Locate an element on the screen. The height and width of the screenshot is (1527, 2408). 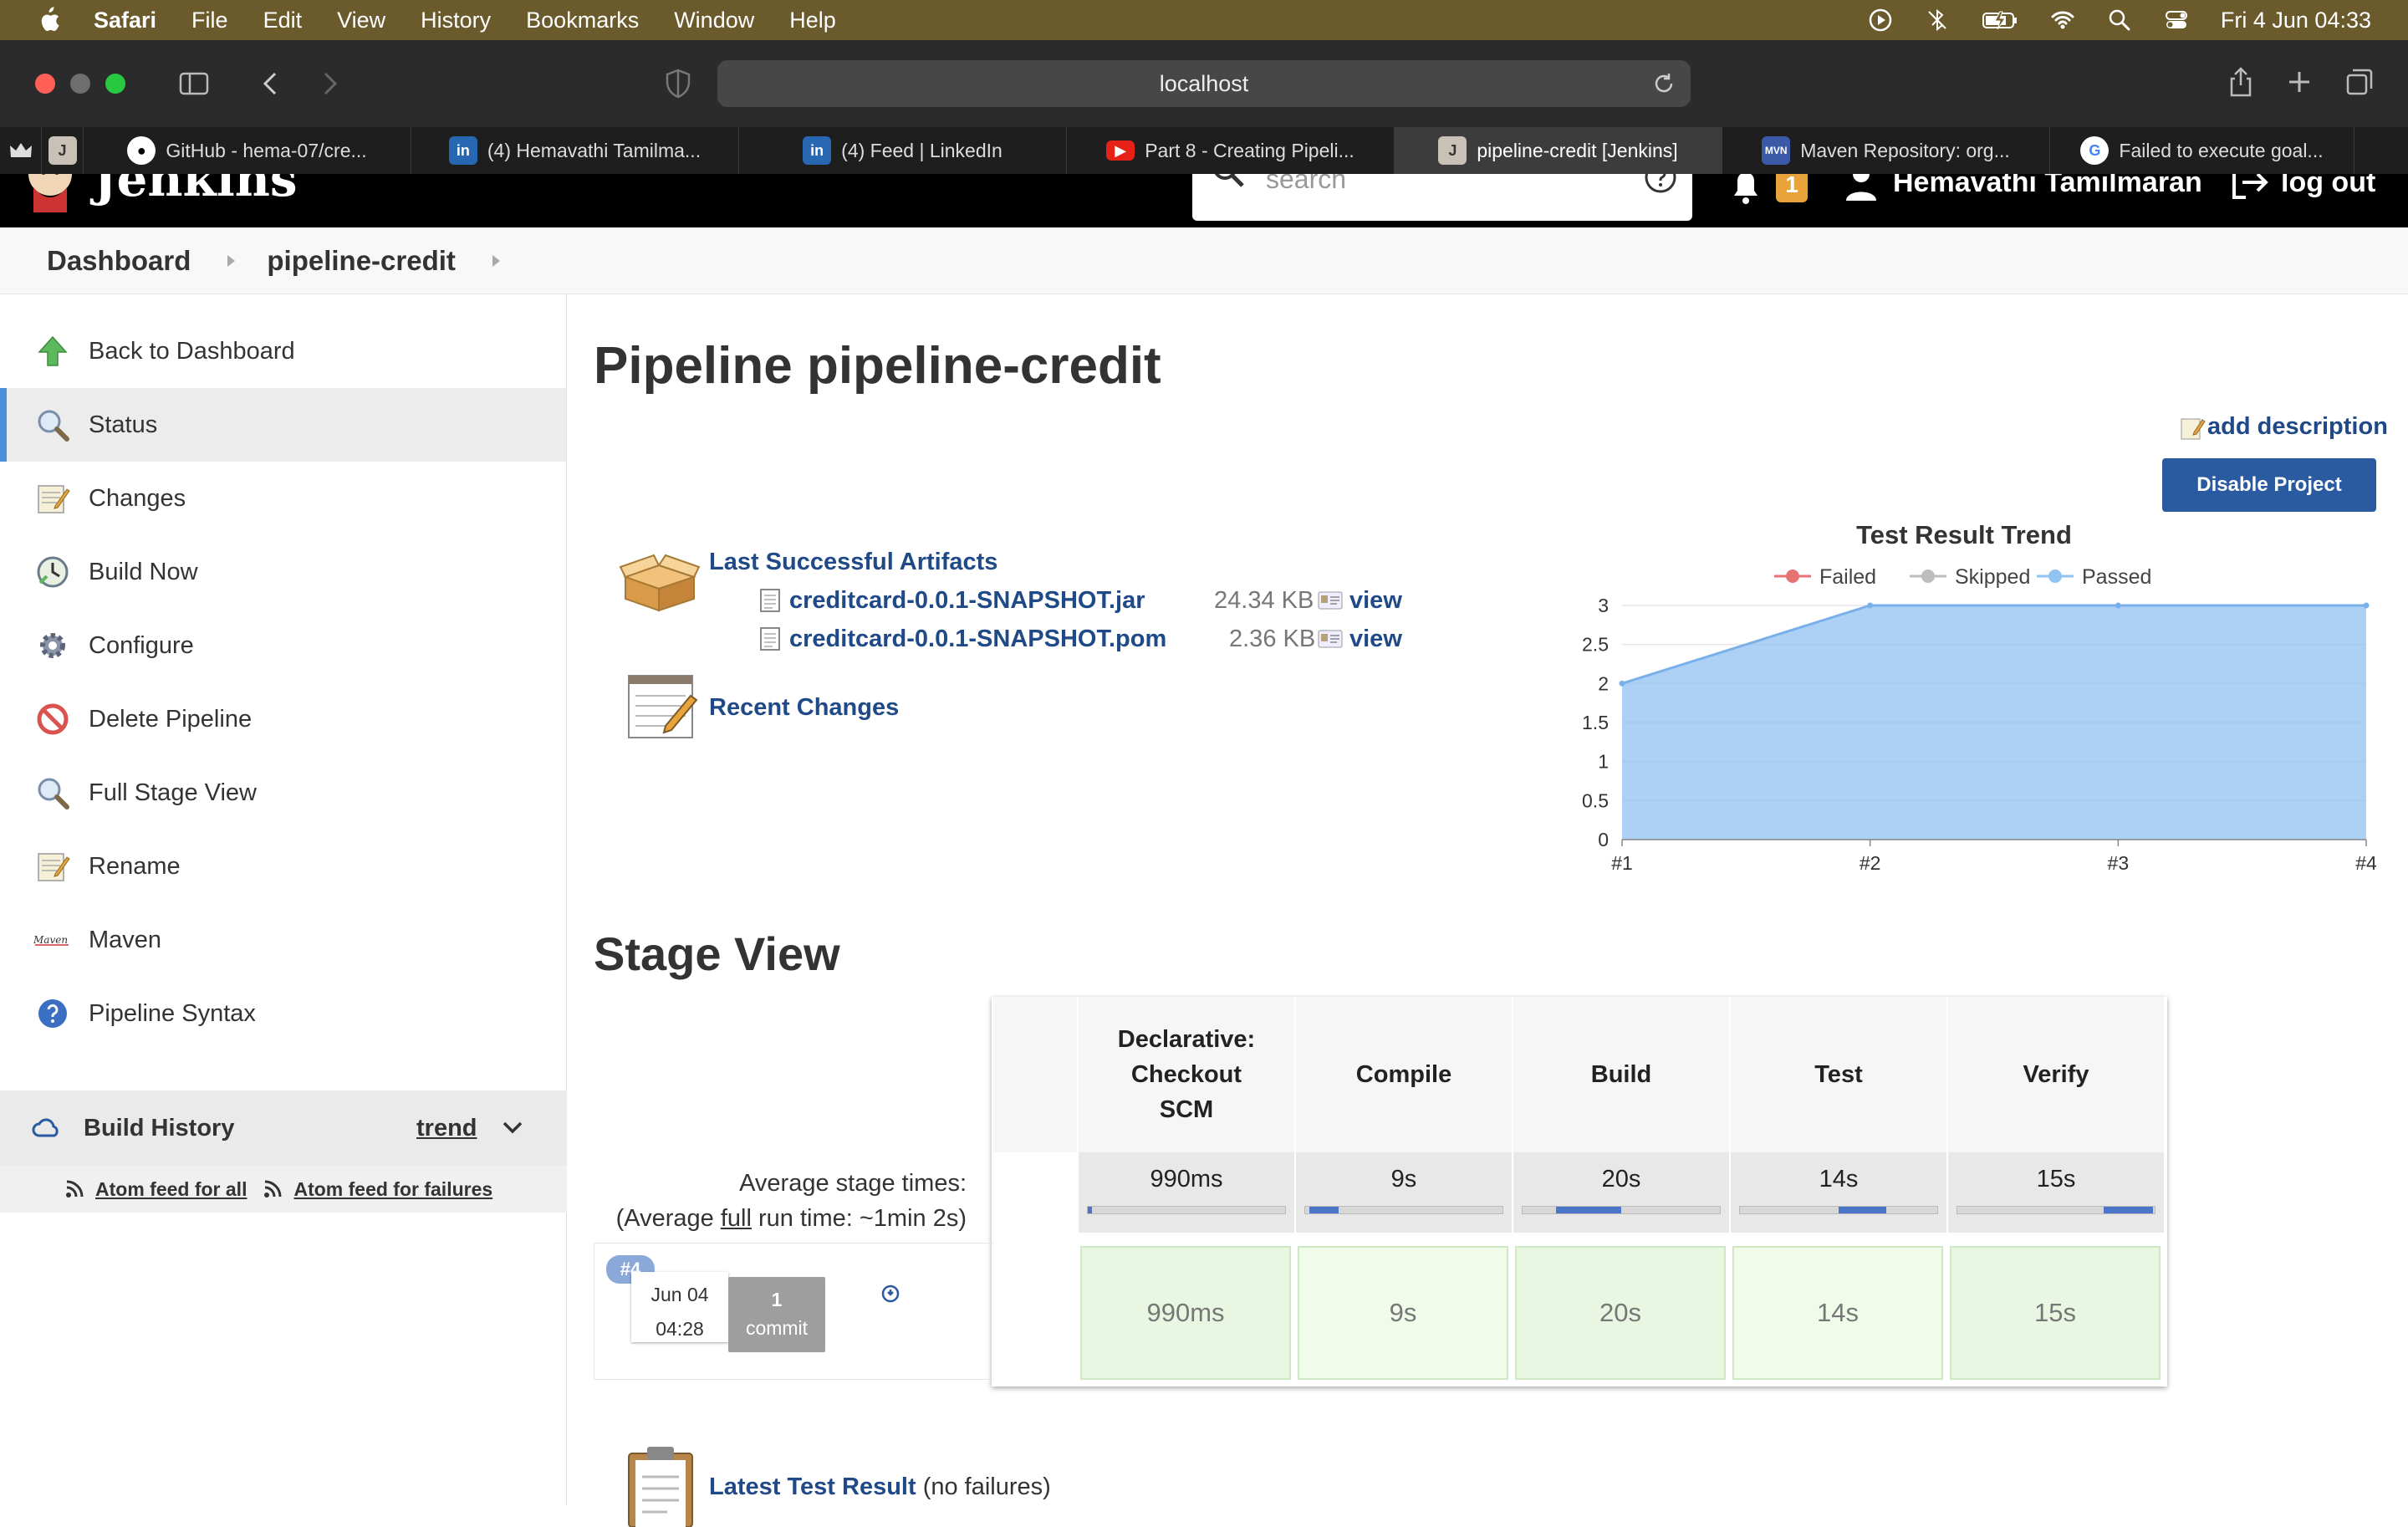
sidebar-item-changes: Changes is located at coordinates (283, 499).